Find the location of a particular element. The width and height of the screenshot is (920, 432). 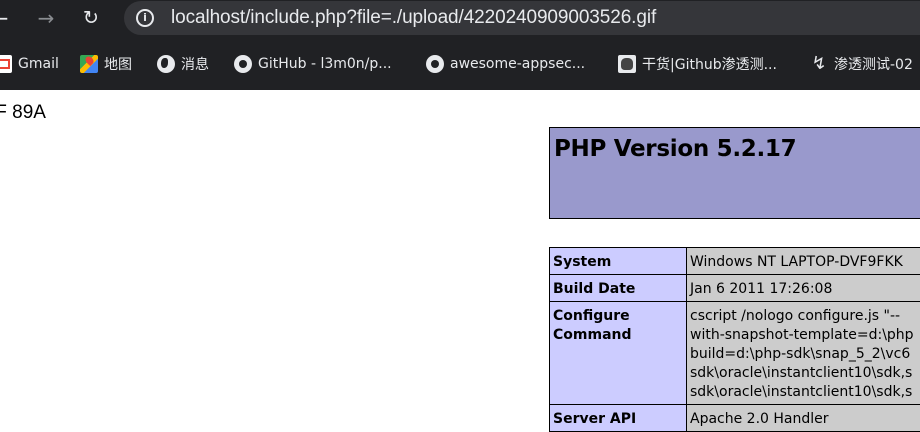

table-row: System Windows NT LAPTOP-DVF9FKK is located at coordinates (735, 261).